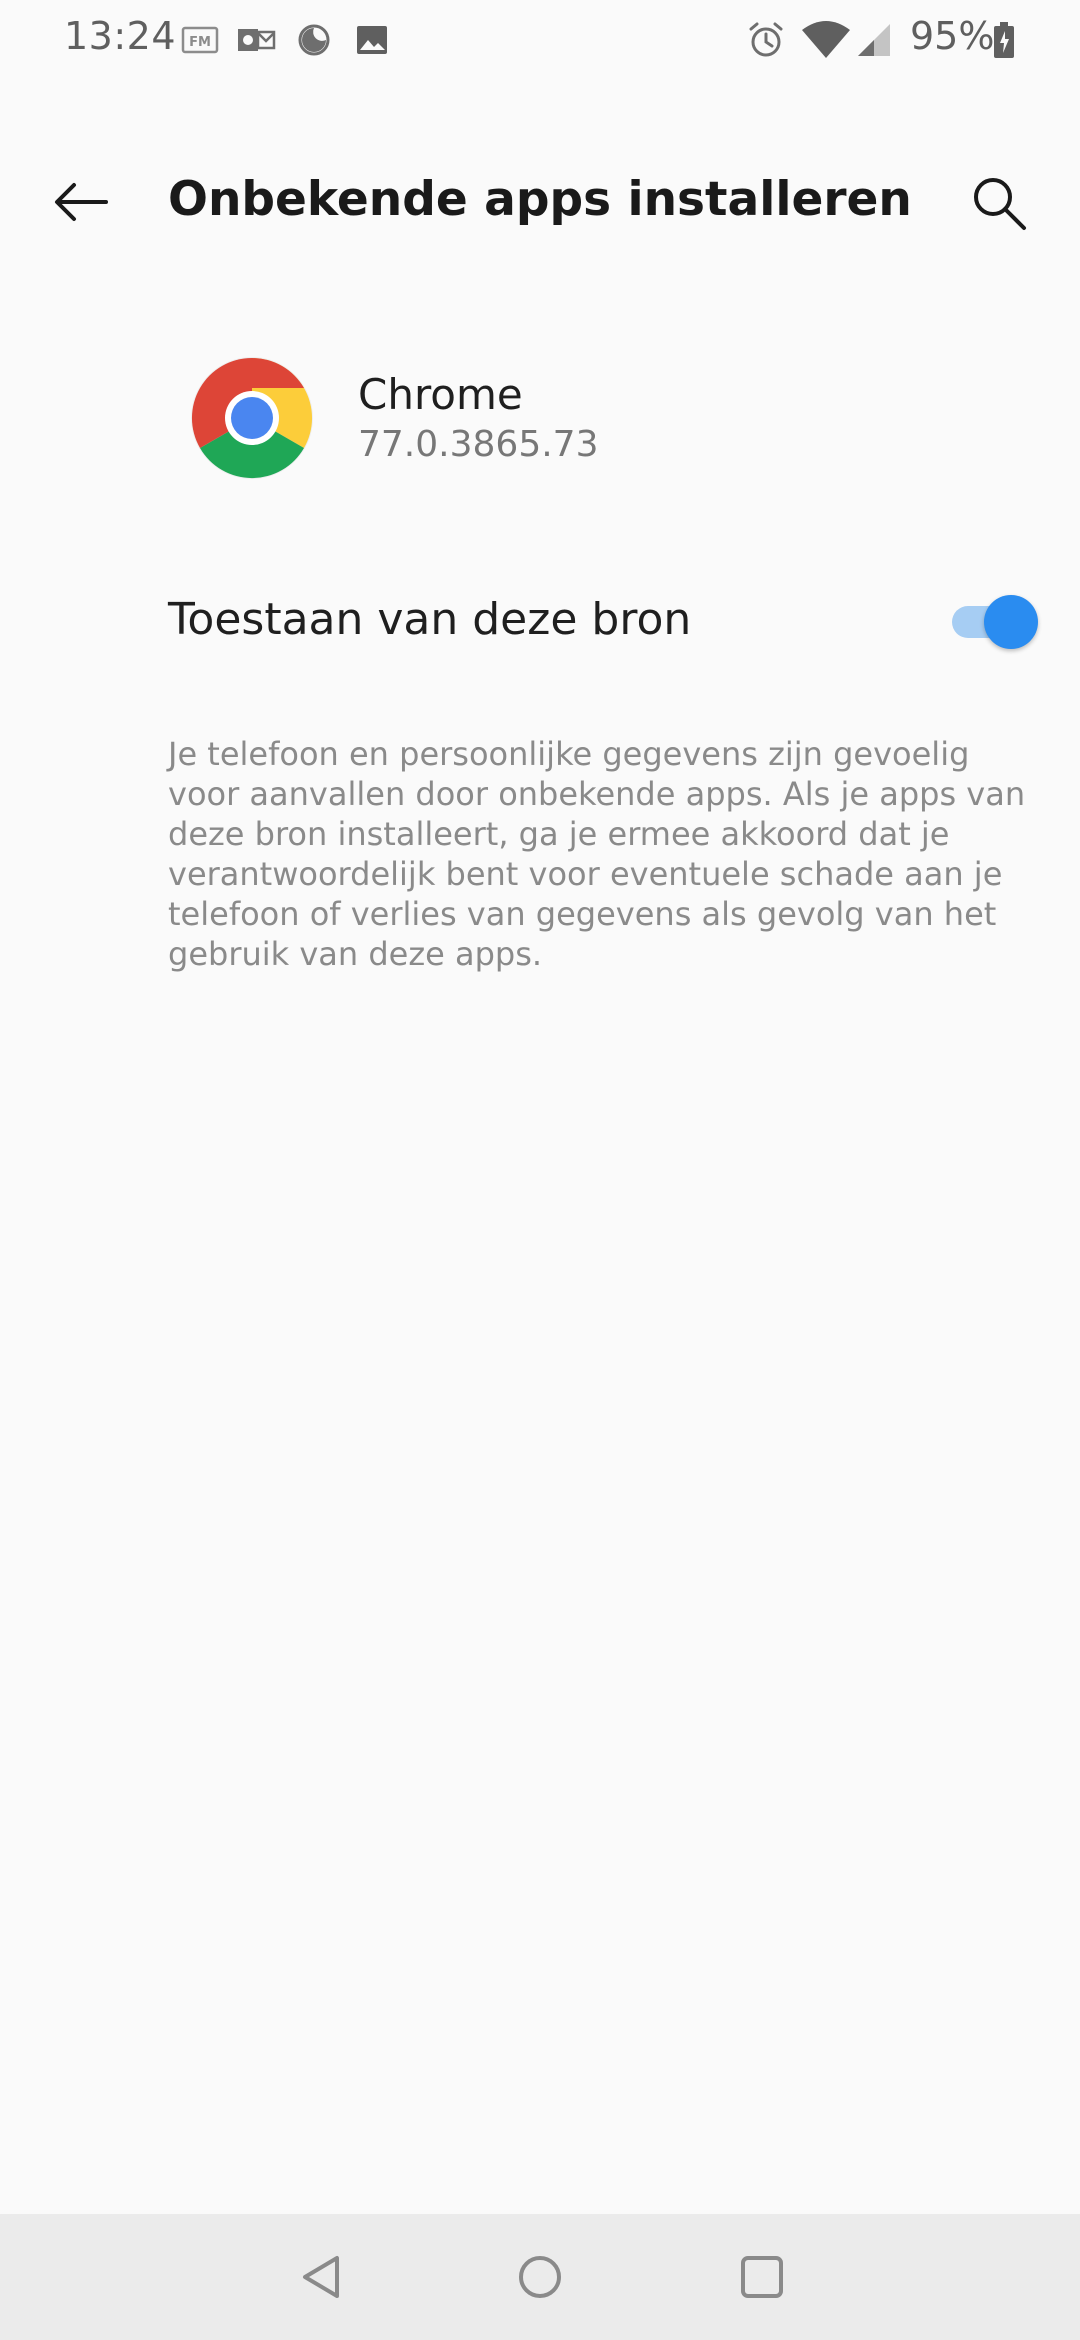 The image size is (1080, 2340). I want to click on nav-recents-button, so click(762, 2277).